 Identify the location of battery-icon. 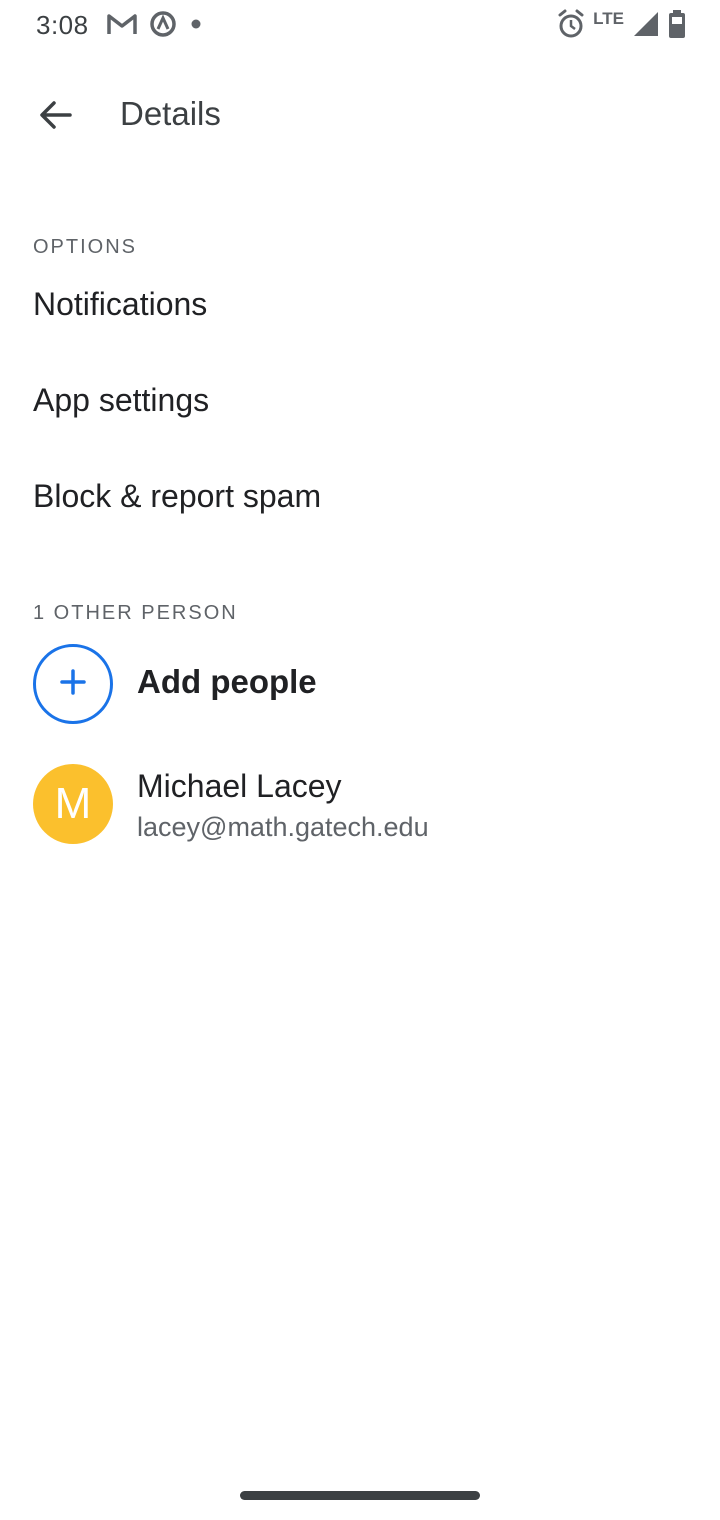
(677, 26).